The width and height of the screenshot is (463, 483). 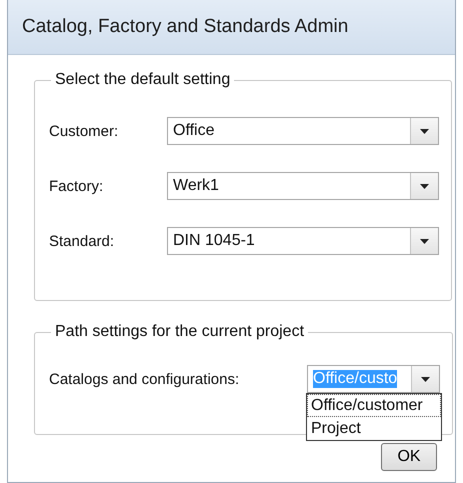 I want to click on ok-button: OK, so click(x=409, y=457).